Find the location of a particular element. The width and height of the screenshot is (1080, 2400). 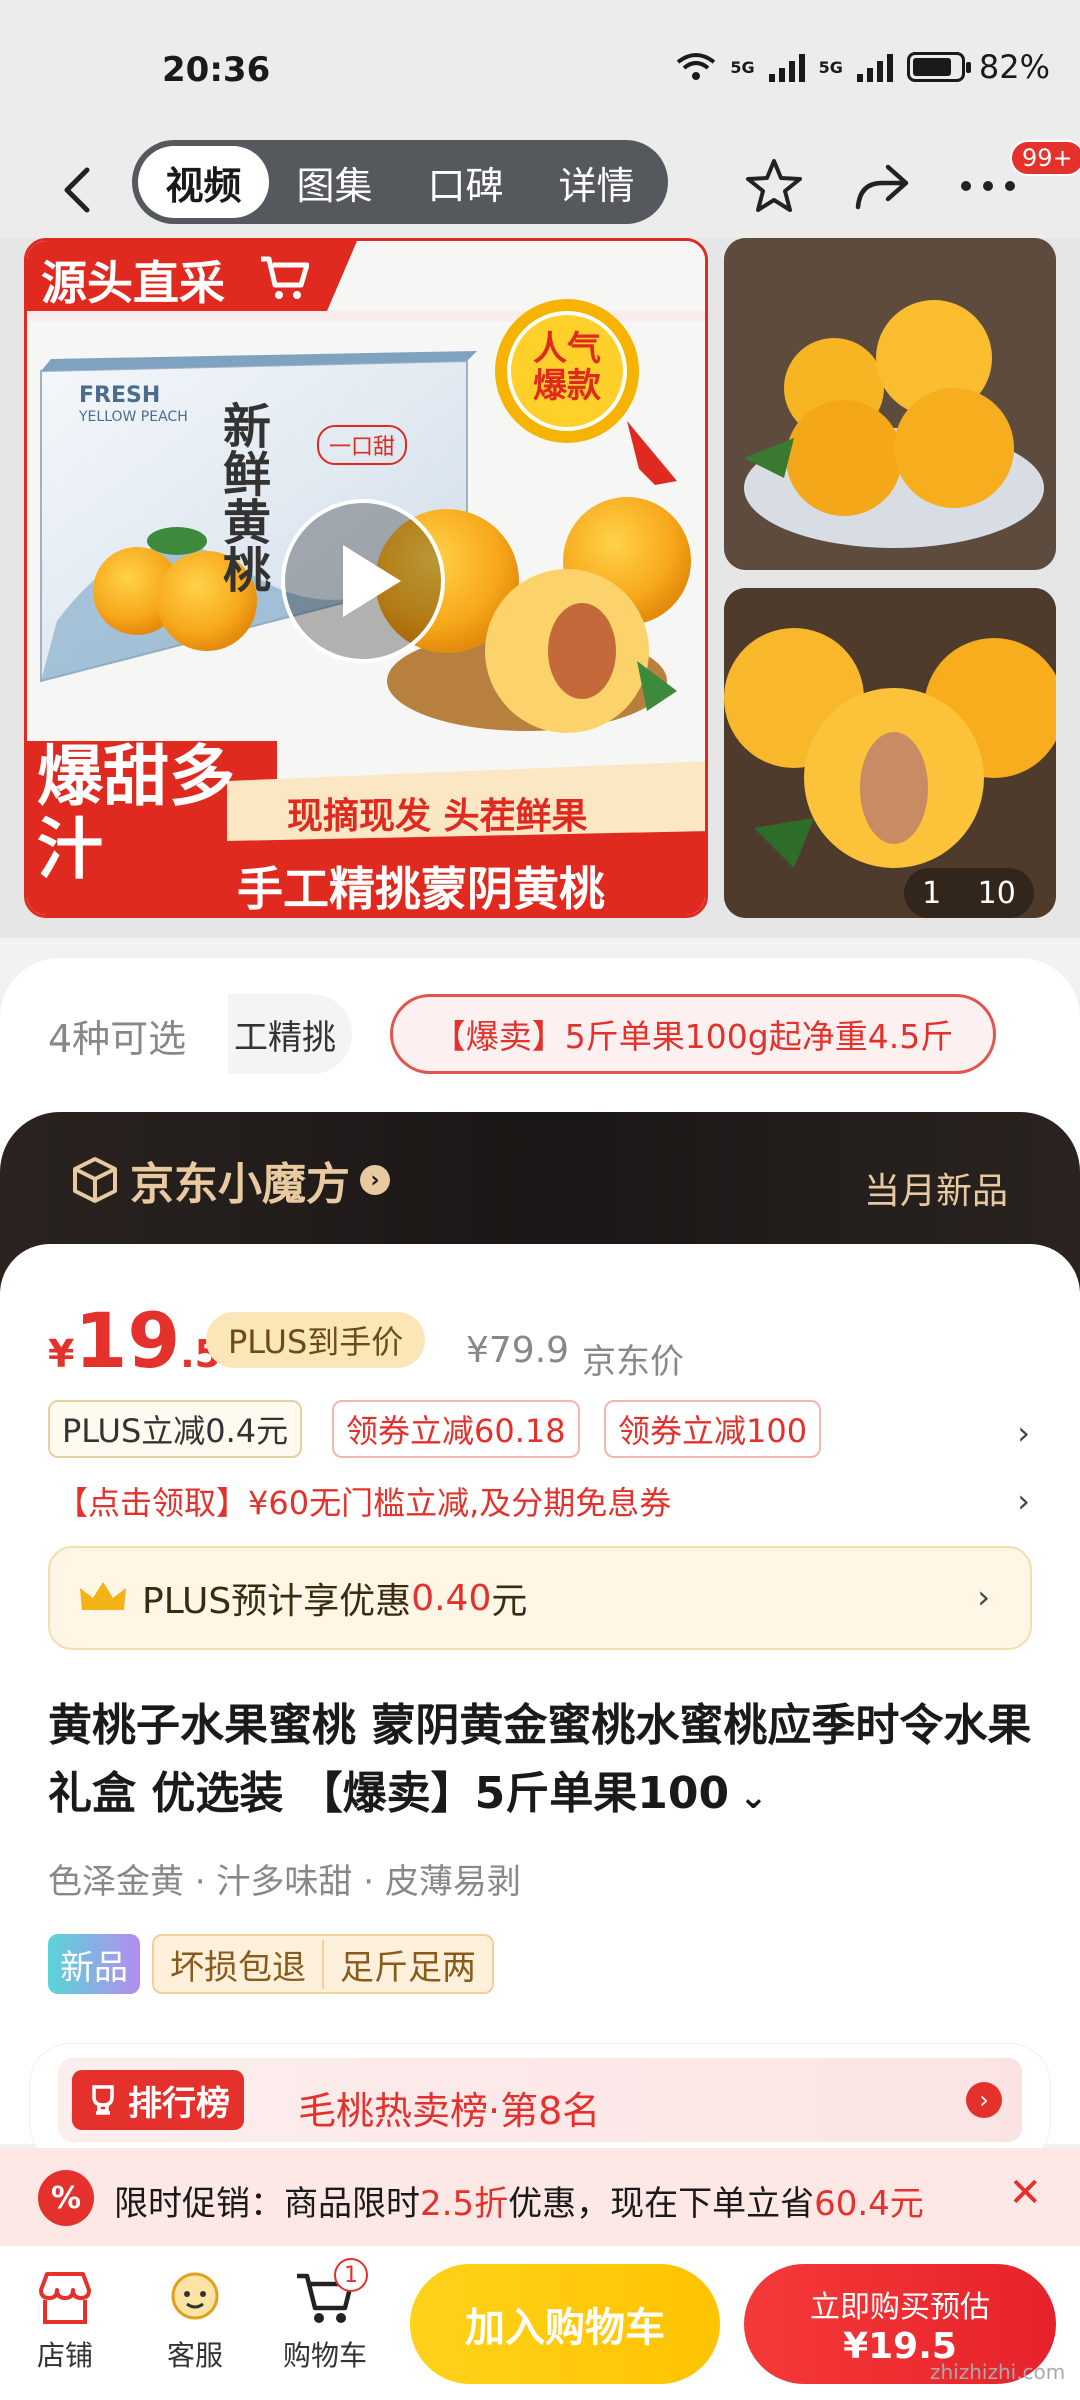

more-icon is located at coordinates (988, 186).